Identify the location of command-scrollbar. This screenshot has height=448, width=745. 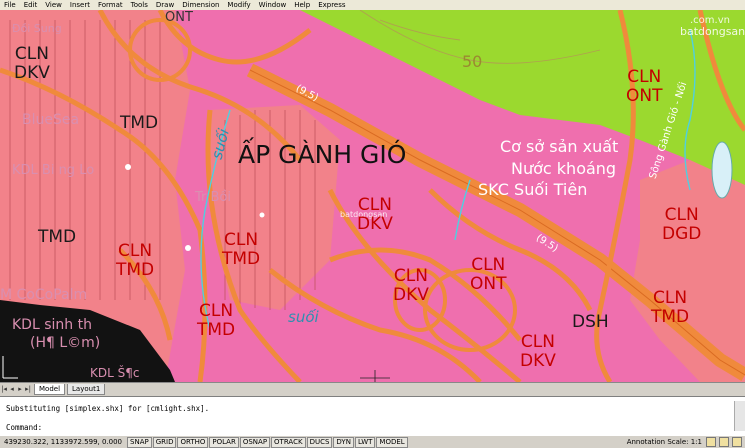
(739, 416).